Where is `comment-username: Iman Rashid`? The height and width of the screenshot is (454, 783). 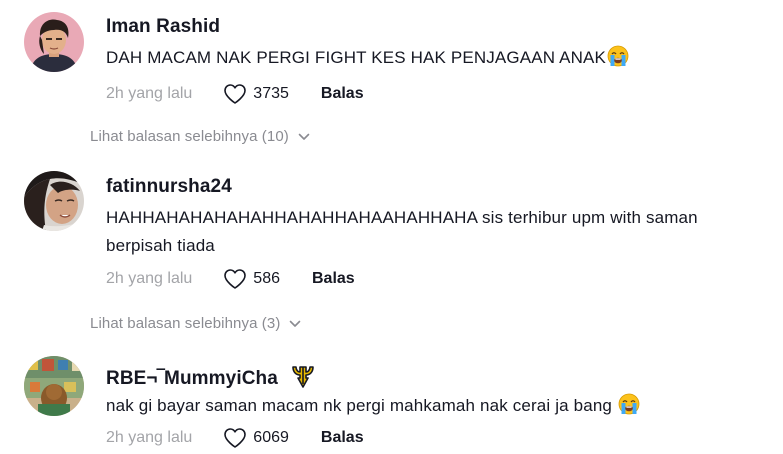 comment-username: Iman Rashid is located at coordinates (163, 27).